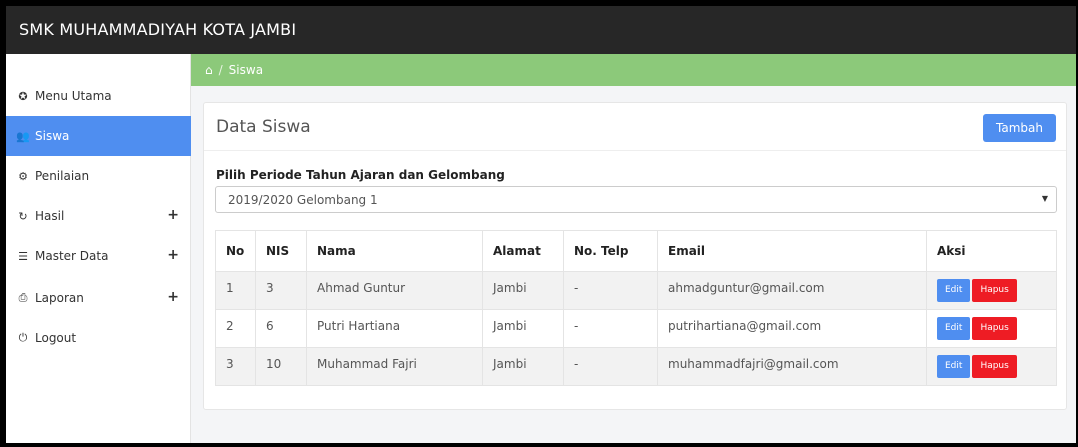  Describe the element at coordinates (72, 256) in the screenshot. I see `sidebar-item-label: Master Data` at that location.